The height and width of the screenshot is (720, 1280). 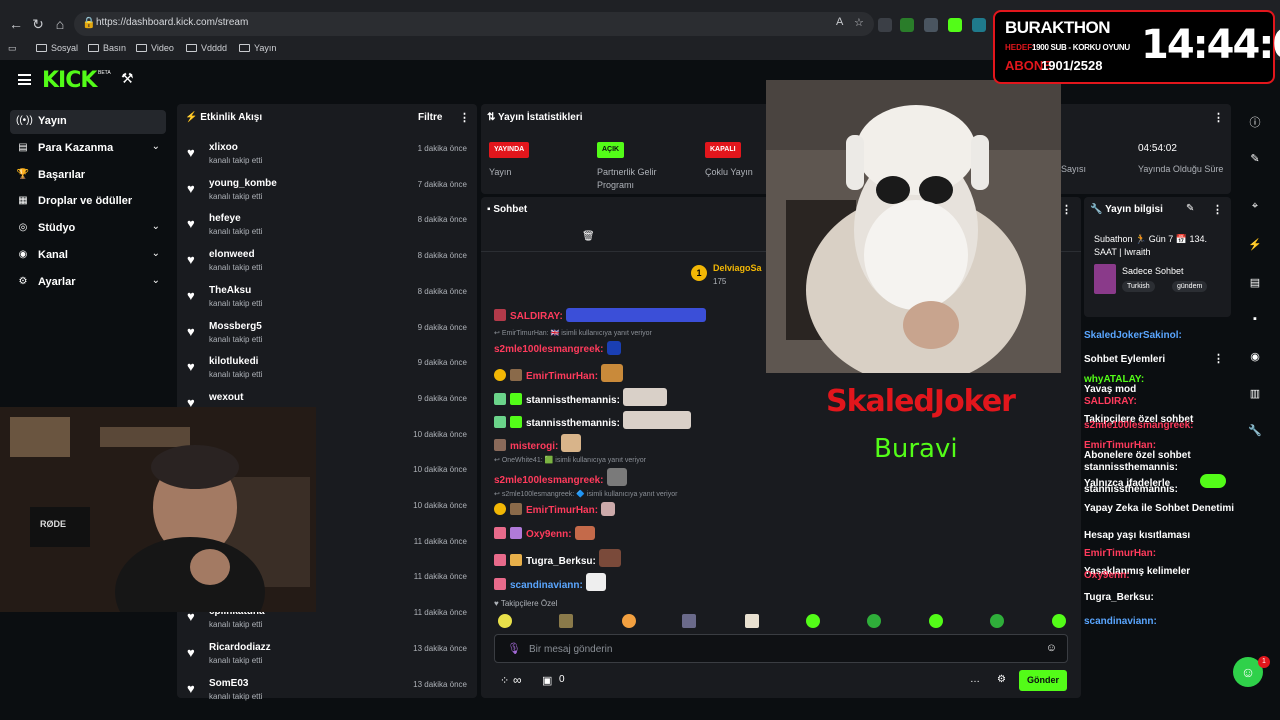 What do you see at coordinates (88, 202) in the screenshot?
I see `sidebar-item-droplar: ▦ Droplar ve ödüller` at bounding box center [88, 202].